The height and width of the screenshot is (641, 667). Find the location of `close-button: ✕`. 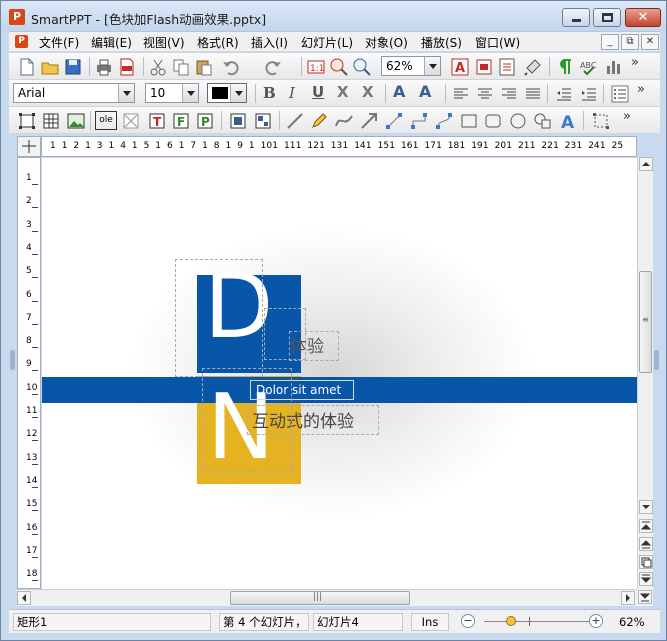

close-button: ✕ is located at coordinates (643, 17).